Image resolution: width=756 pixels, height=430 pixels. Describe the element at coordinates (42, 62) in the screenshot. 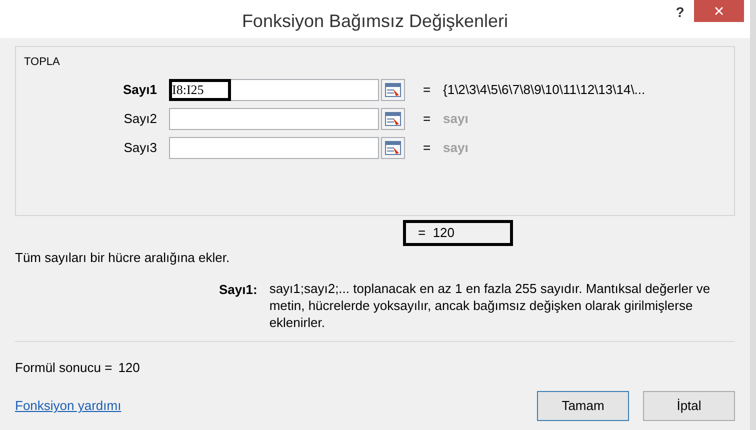

I see `group-title: TOPLA` at that location.